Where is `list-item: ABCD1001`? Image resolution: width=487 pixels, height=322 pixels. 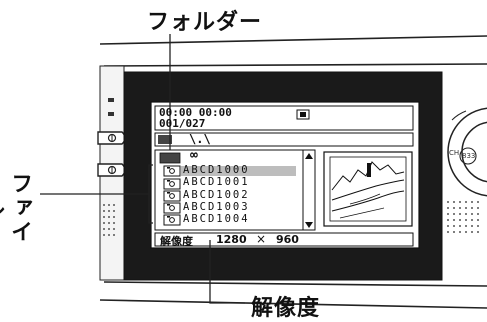
list-item: ABCD1001 is located at coordinates (216, 183).